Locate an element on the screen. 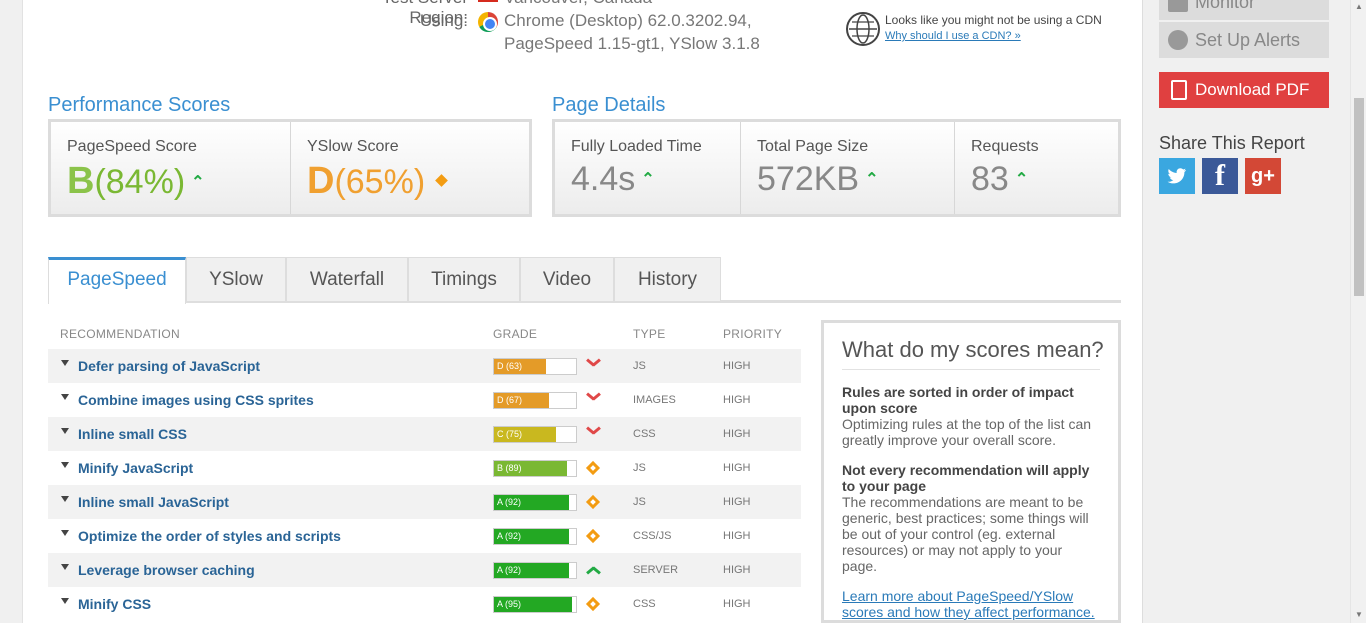  yslow-score-label: YSlow Score is located at coordinates (353, 146).